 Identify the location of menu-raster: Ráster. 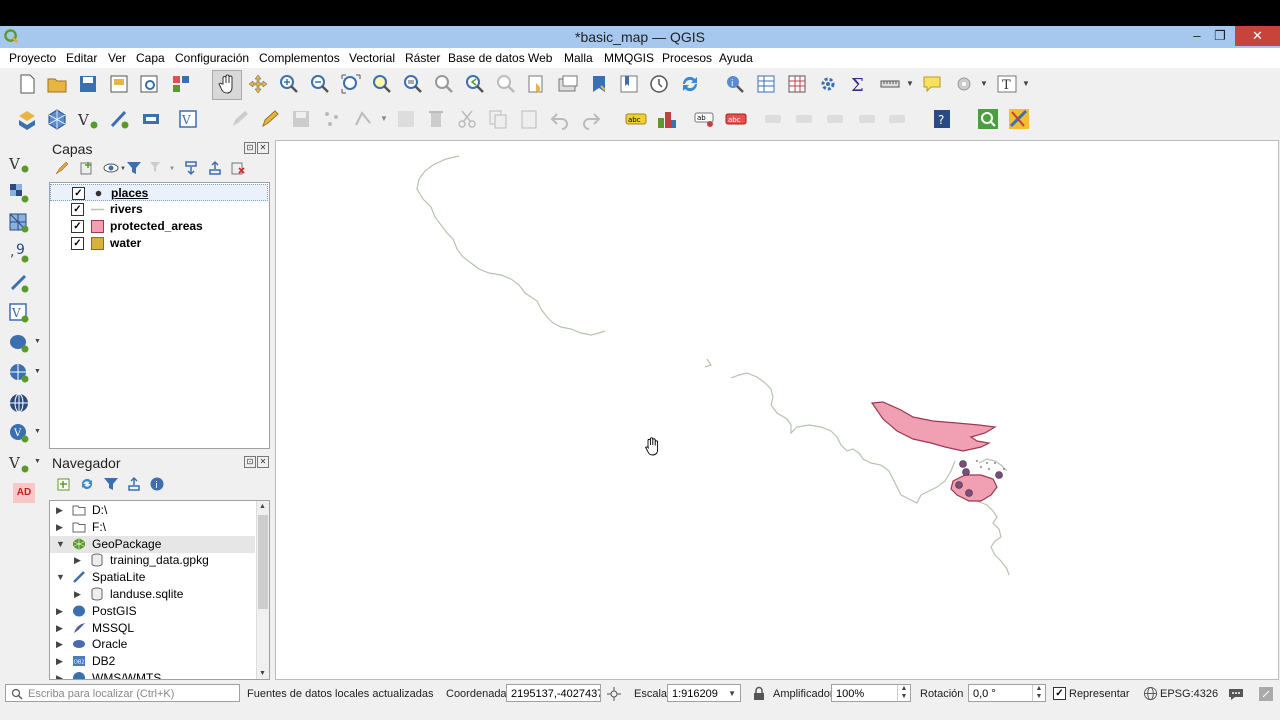
(422, 58).